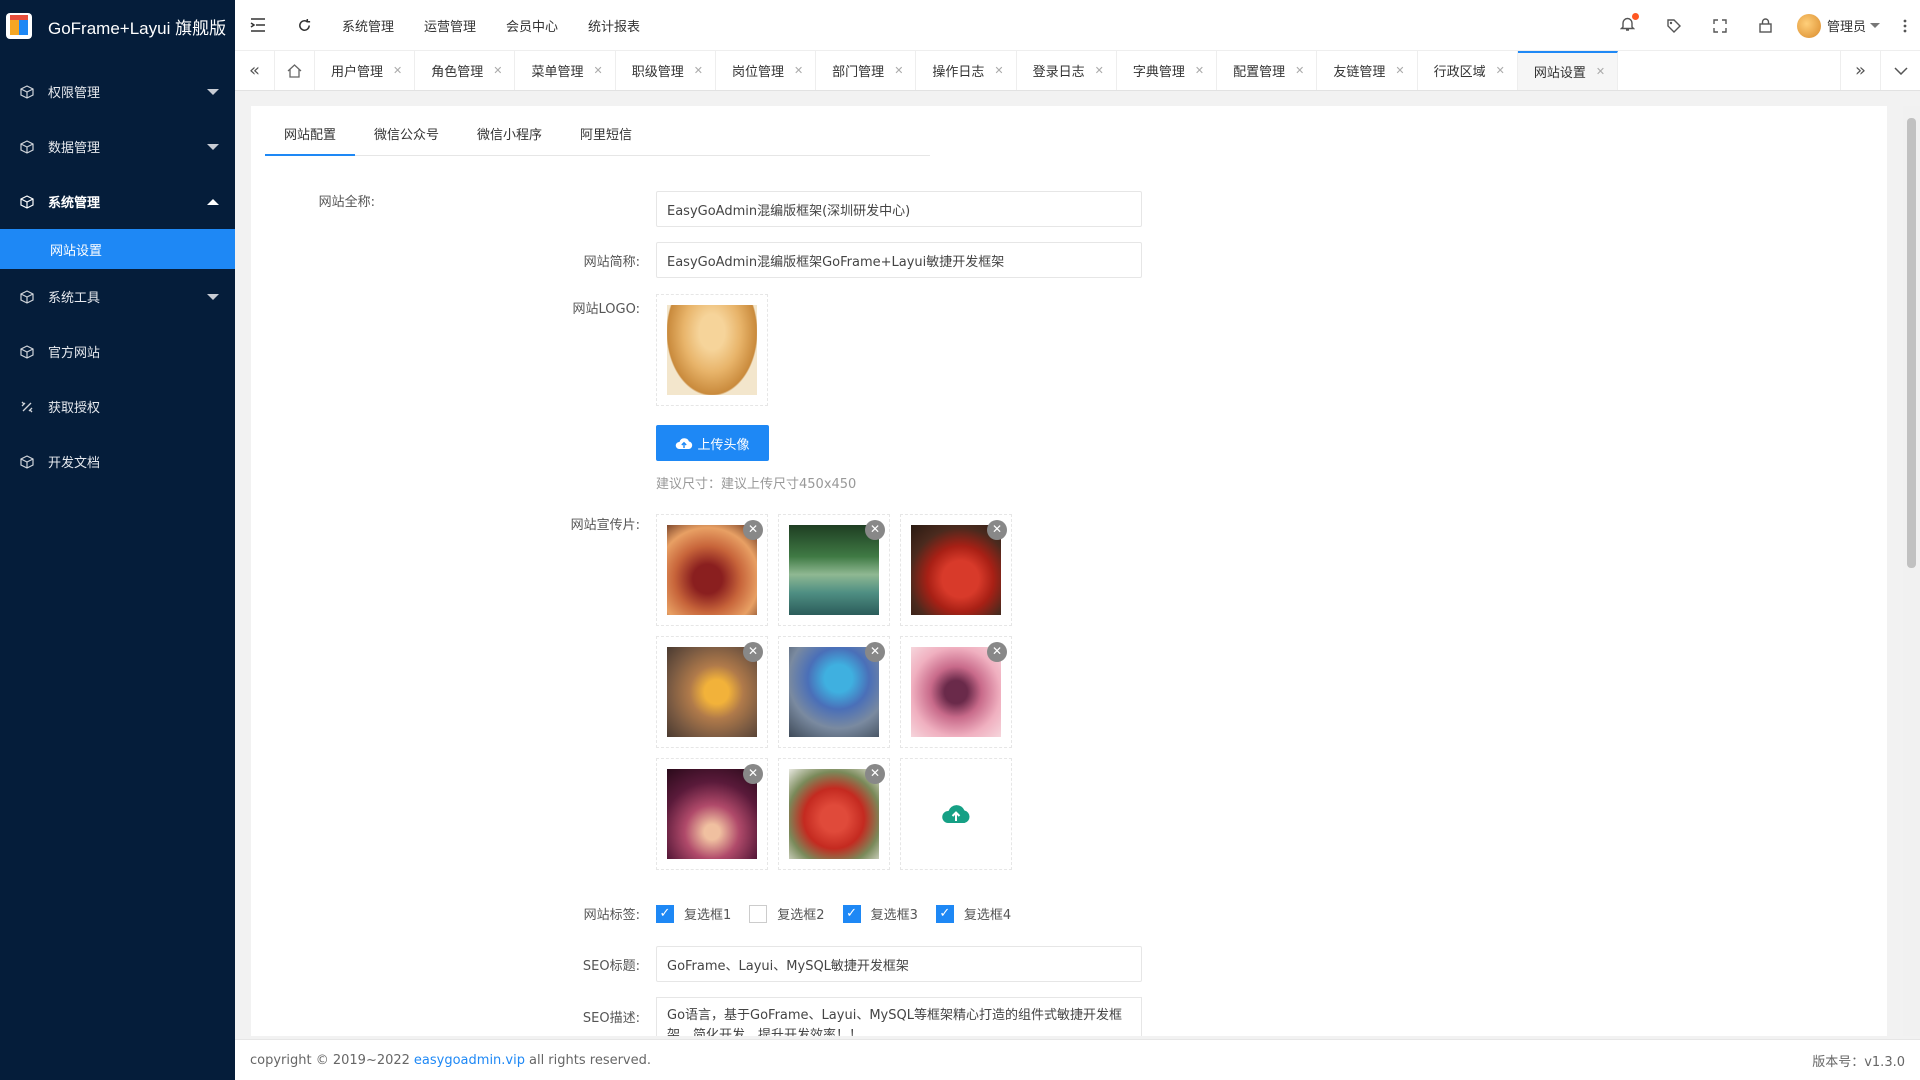 The image size is (1920, 1080). What do you see at coordinates (213, 202) in the screenshot?
I see `chevron-up-icon` at bounding box center [213, 202].